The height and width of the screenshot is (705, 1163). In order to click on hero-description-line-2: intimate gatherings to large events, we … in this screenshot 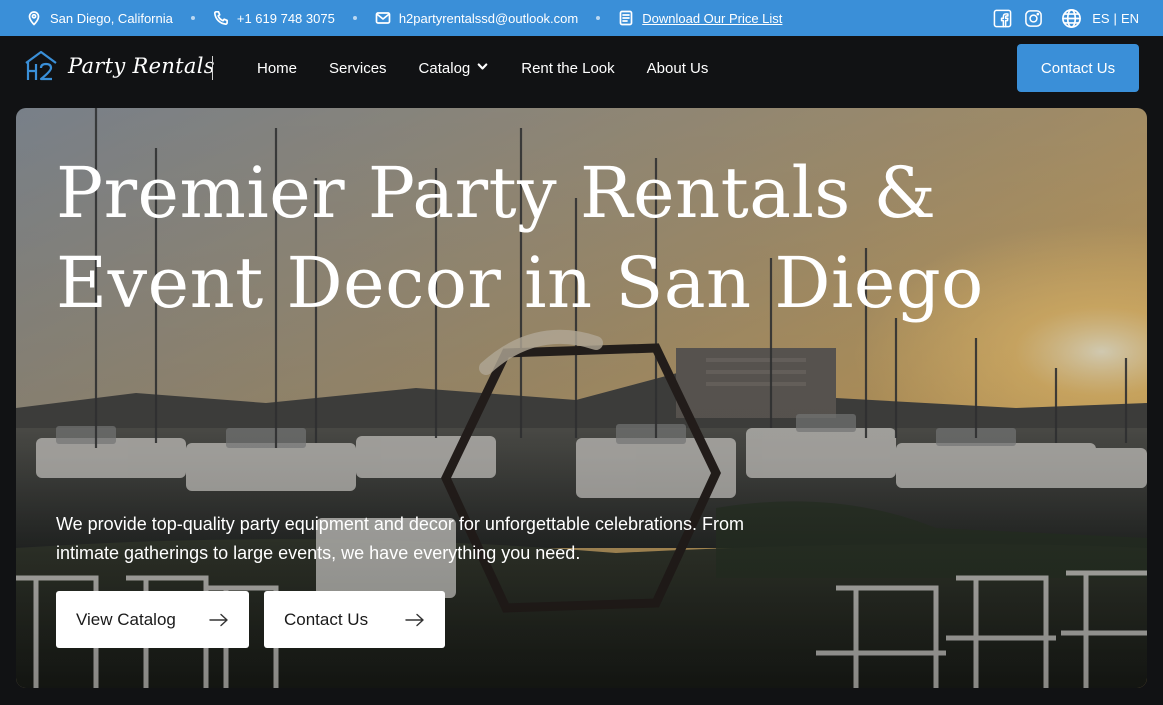, I will do `click(318, 553)`.